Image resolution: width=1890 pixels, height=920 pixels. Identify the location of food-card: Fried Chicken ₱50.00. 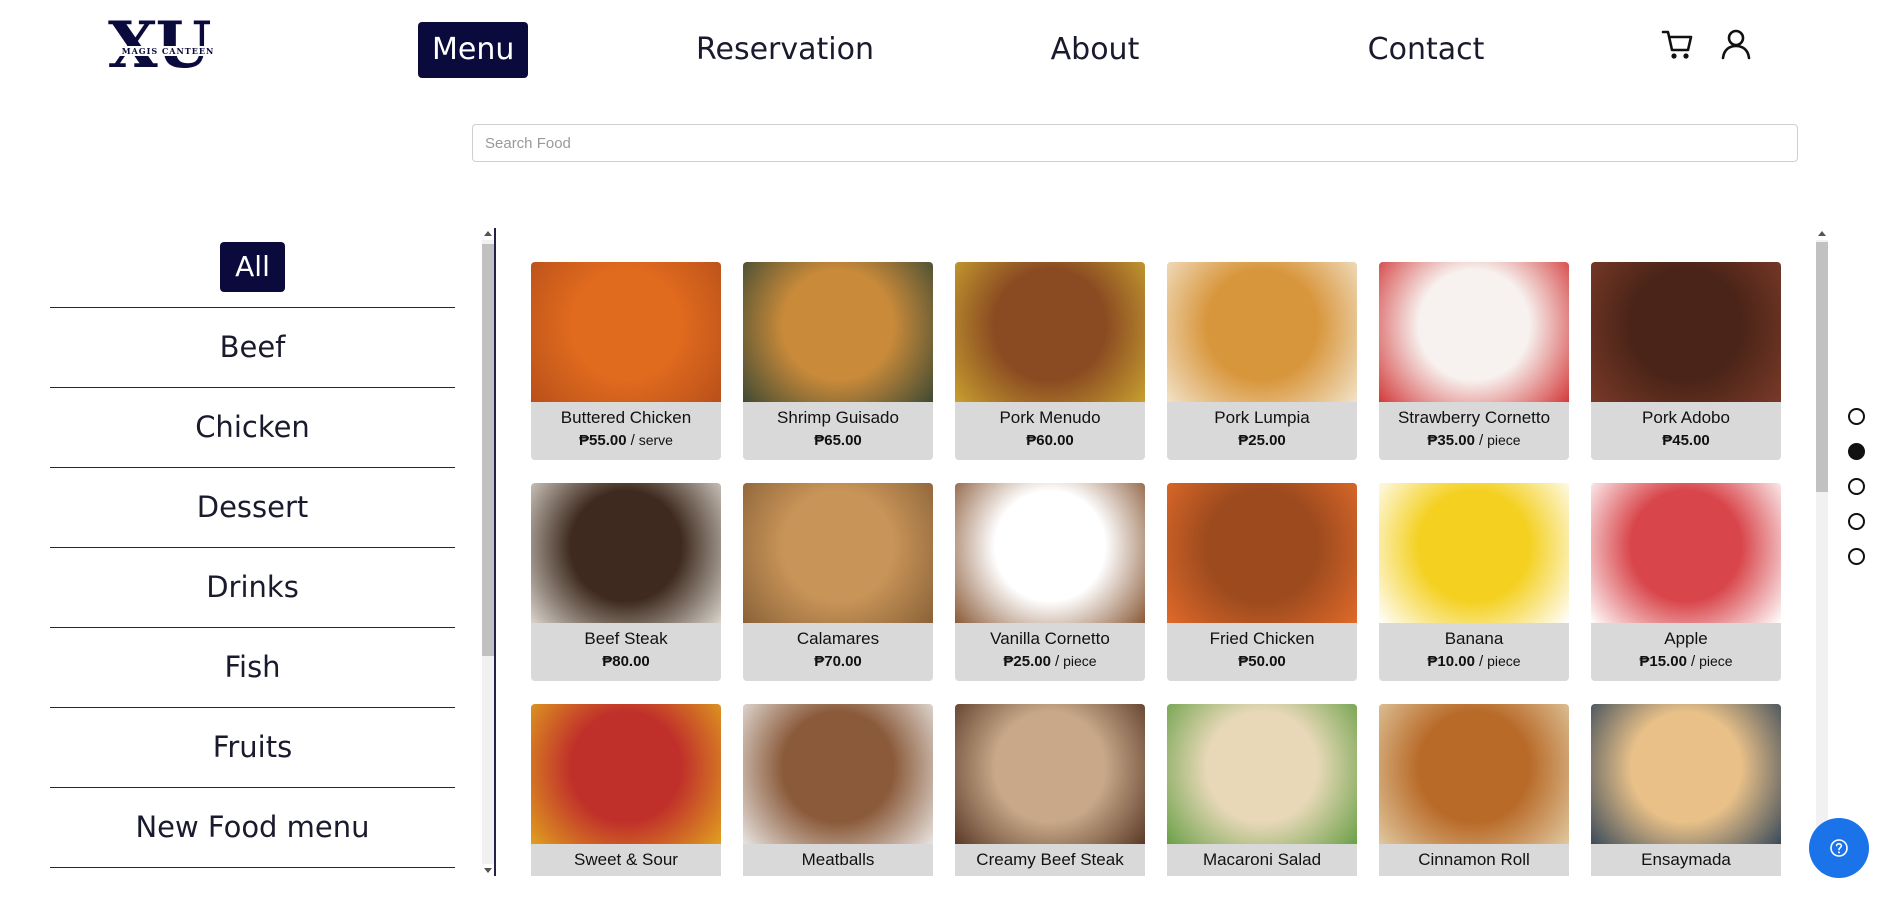
(1262, 582).